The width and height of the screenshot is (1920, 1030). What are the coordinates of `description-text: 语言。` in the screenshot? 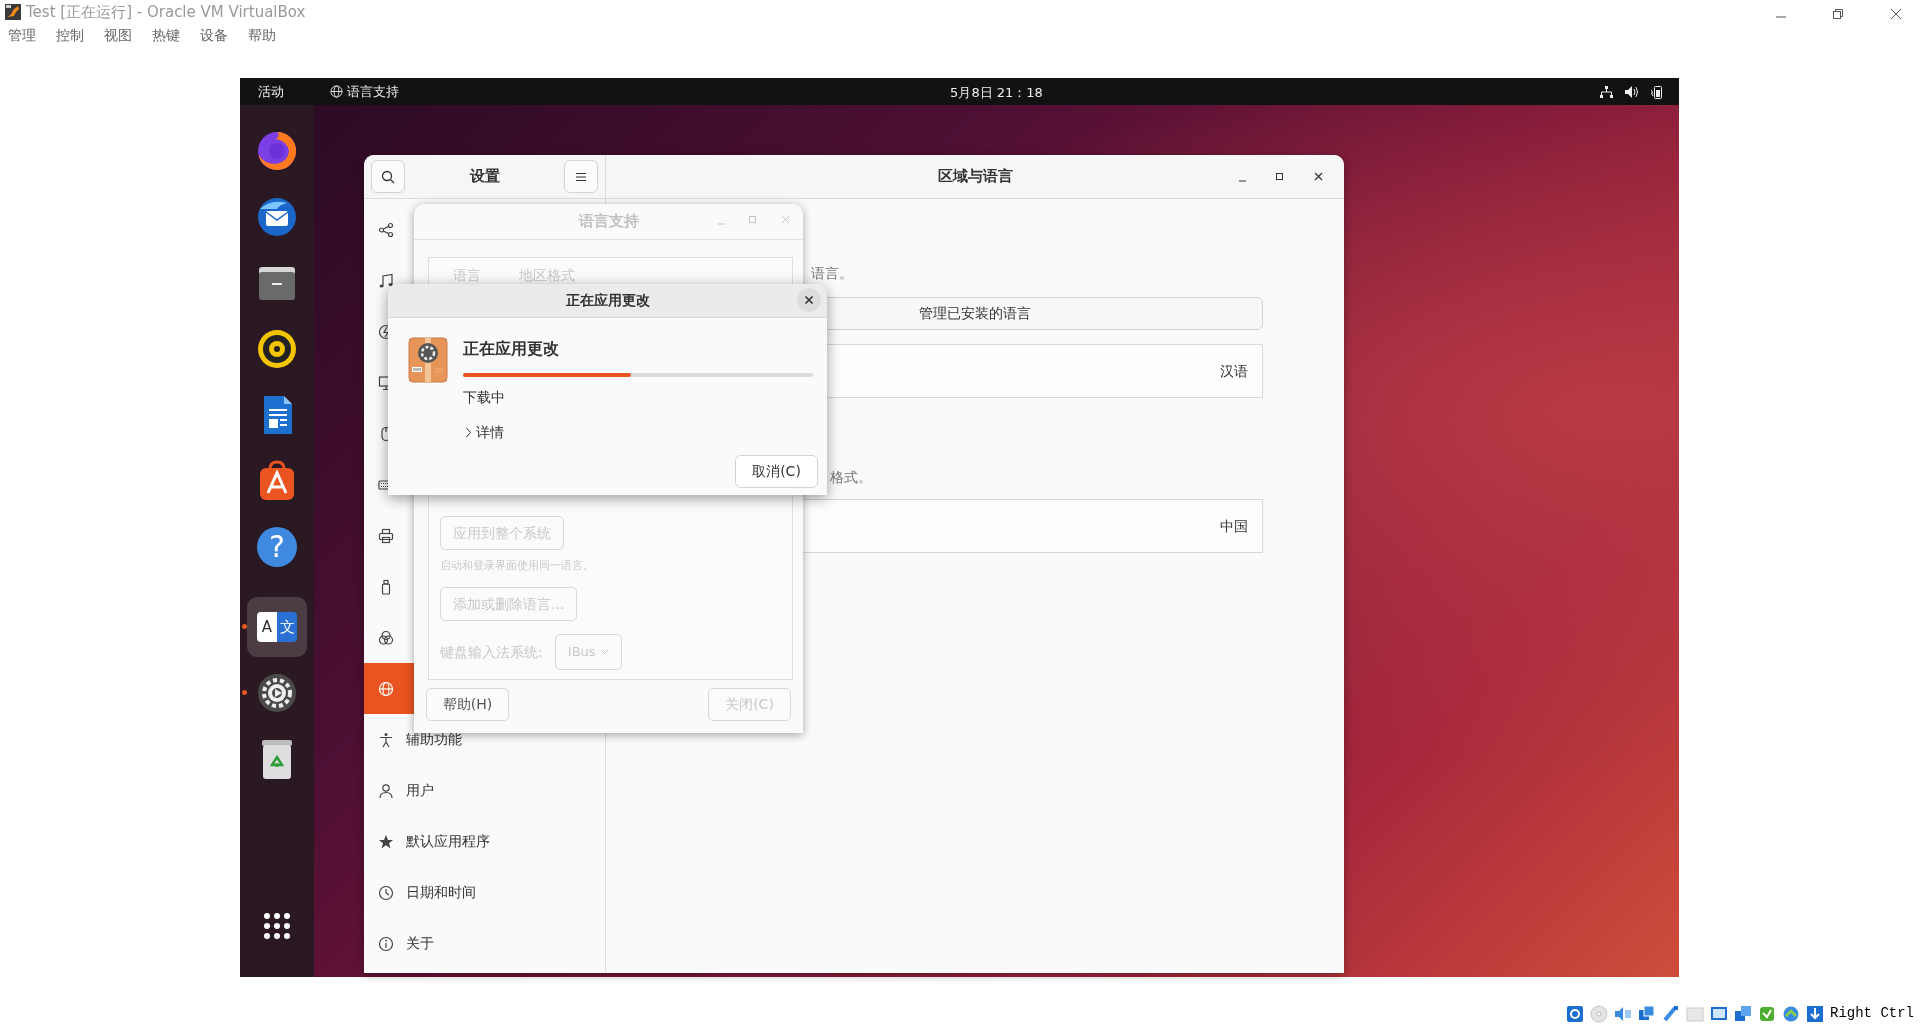 It's located at (832, 273).